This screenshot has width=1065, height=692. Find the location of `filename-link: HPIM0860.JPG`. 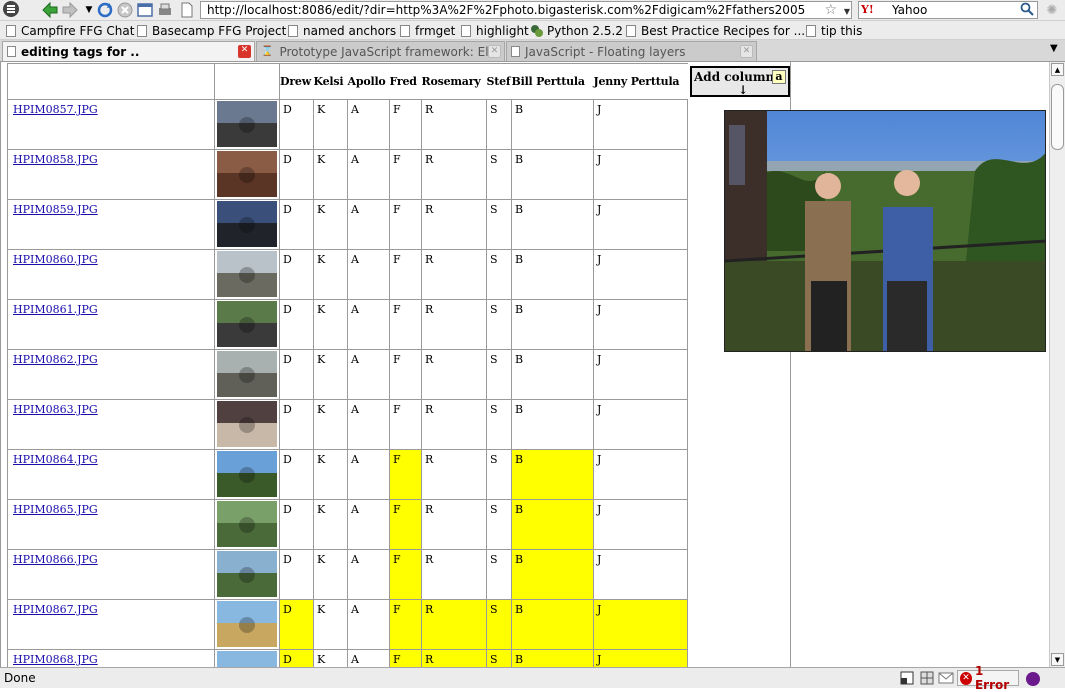

filename-link: HPIM0860.JPG is located at coordinates (111, 258).